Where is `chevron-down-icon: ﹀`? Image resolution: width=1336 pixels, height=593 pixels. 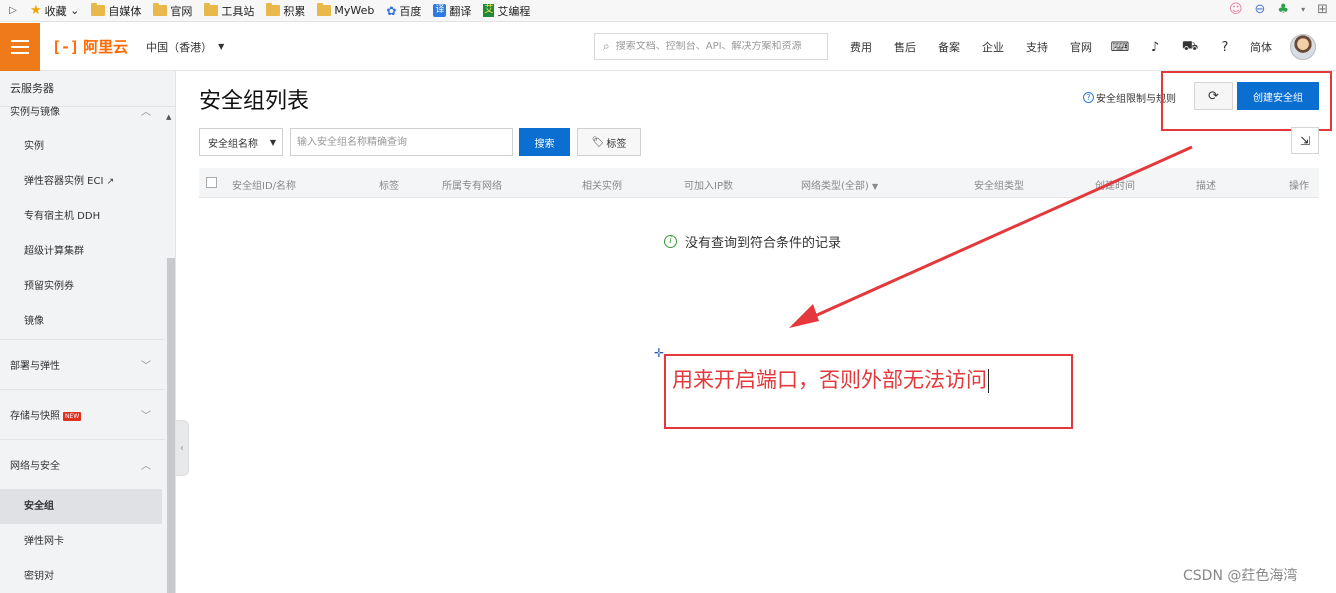
chevron-down-icon: ﹀ is located at coordinates (146, 416).